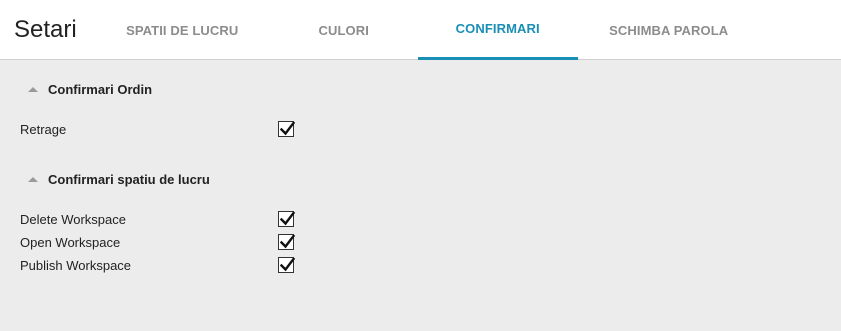 The width and height of the screenshot is (841, 331). I want to click on publish-workspace-checkbox, so click(287, 265).